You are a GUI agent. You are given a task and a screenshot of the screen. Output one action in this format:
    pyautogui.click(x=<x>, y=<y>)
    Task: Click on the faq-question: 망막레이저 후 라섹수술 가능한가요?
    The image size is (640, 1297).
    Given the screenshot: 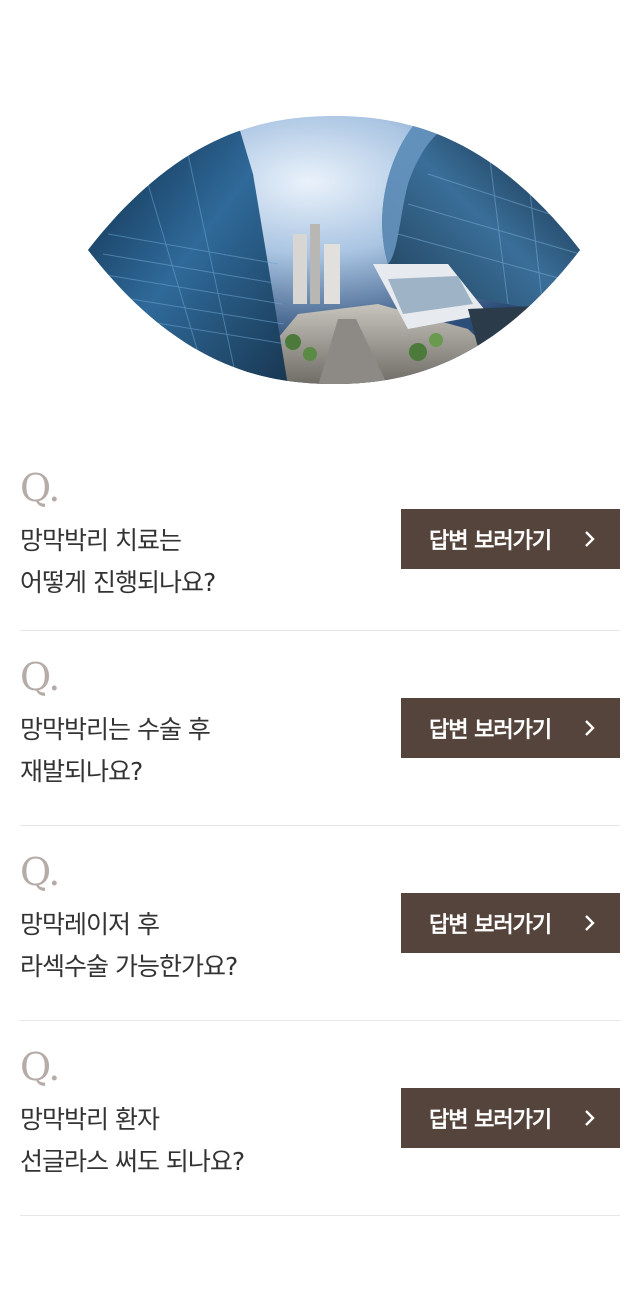 What is the action you would take?
    pyautogui.click(x=190, y=946)
    